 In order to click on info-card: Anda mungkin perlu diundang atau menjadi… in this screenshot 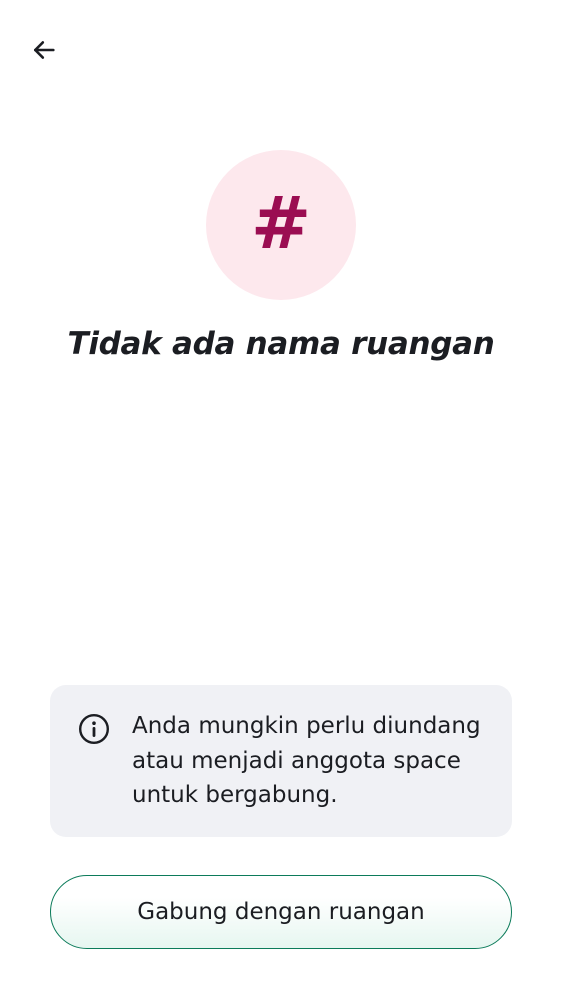, I will do `click(281, 761)`.